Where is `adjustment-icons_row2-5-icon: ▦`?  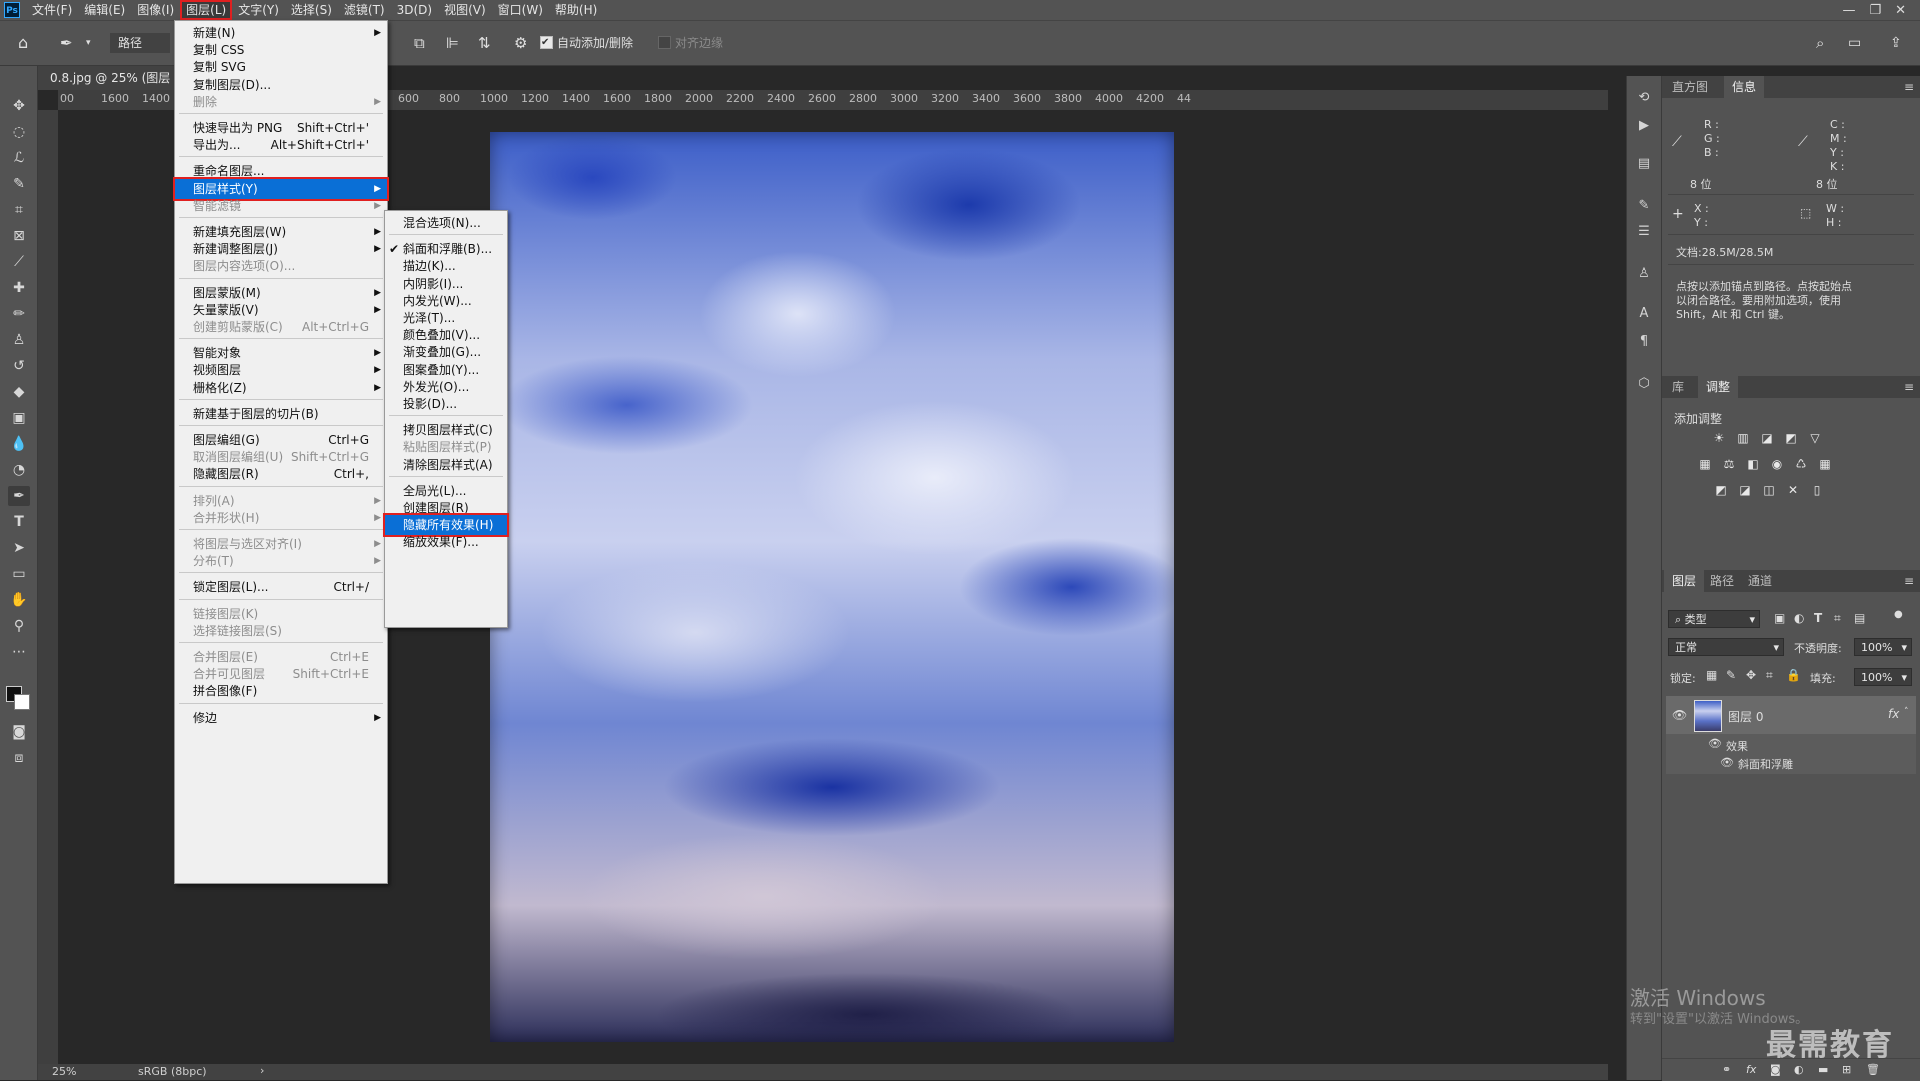 adjustment-icons_row2-5-icon: ▦ is located at coordinates (1825, 464).